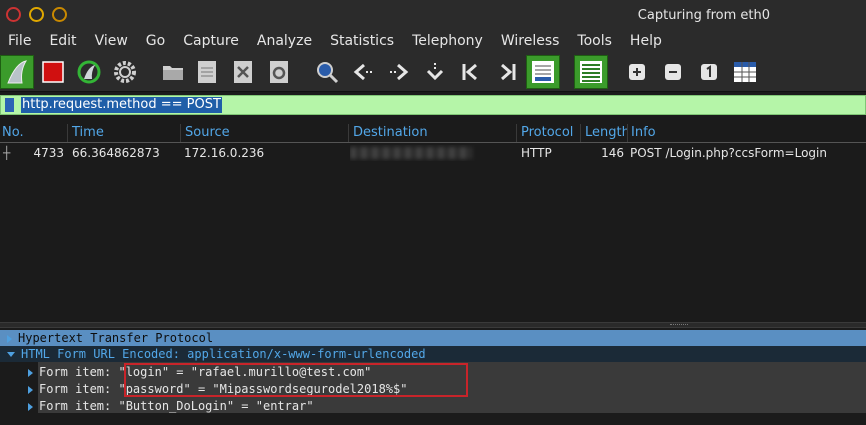  Describe the element at coordinates (604, 133) in the screenshot. I see `column-length: Length` at that location.